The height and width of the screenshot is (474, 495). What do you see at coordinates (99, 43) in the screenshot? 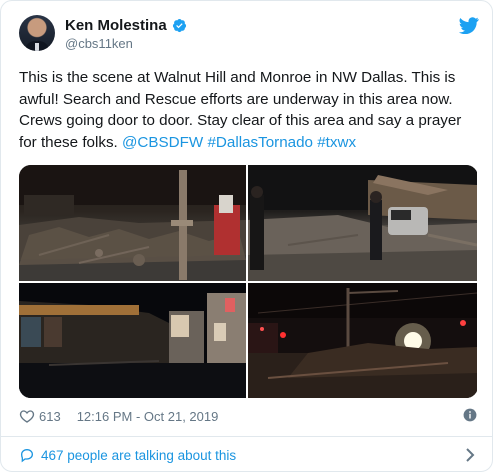
I see `handle: @cbs11ken` at bounding box center [99, 43].